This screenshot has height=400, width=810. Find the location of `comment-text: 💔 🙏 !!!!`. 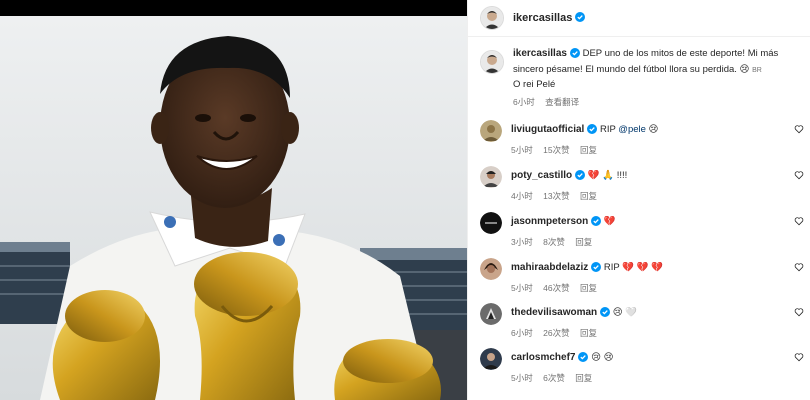

comment-text: 💔 🙏 !!!! is located at coordinates (607, 175).